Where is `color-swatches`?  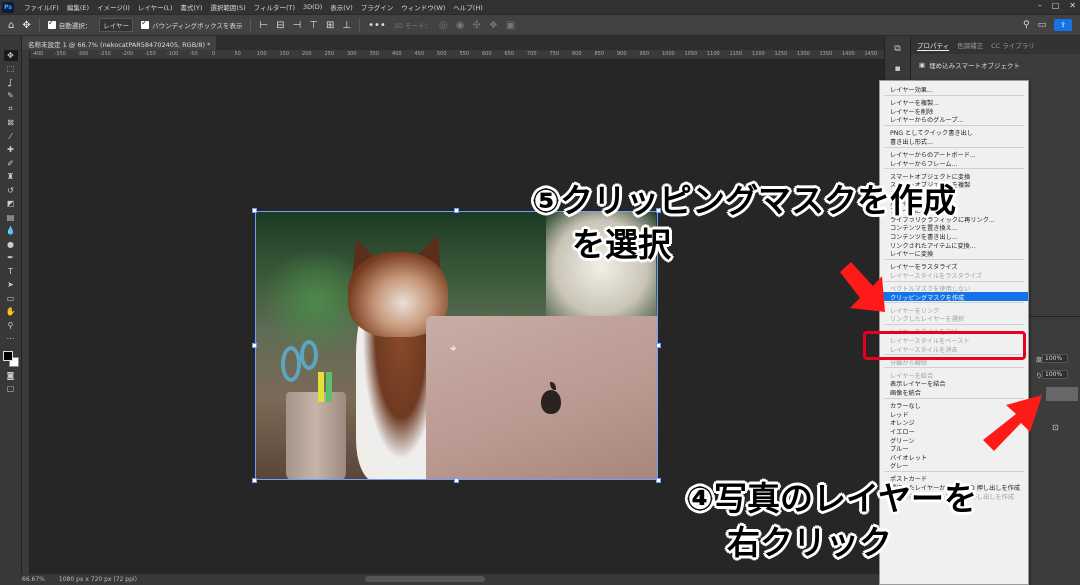 color-swatches is located at coordinates (10, 359).